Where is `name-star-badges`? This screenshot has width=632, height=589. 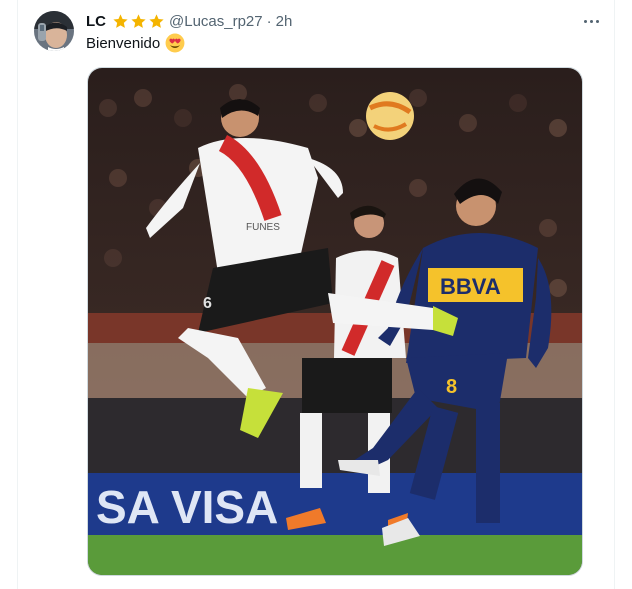 name-star-badges is located at coordinates (138, 21).